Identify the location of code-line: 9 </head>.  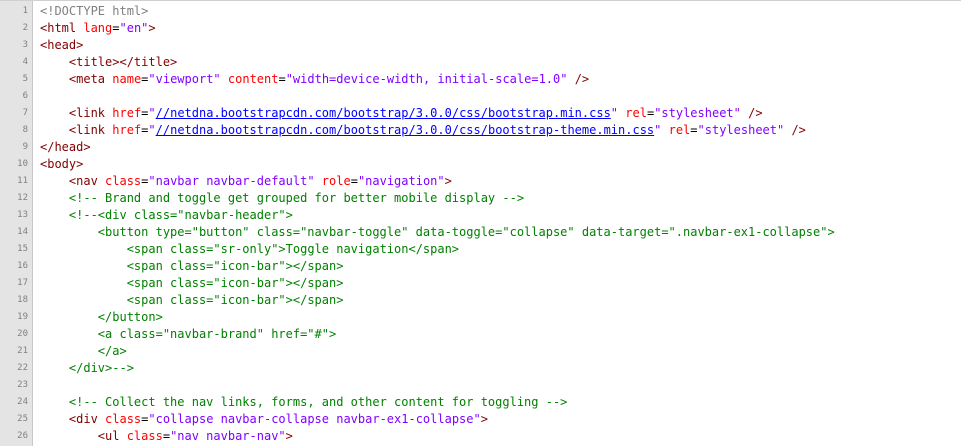
(480, 147).